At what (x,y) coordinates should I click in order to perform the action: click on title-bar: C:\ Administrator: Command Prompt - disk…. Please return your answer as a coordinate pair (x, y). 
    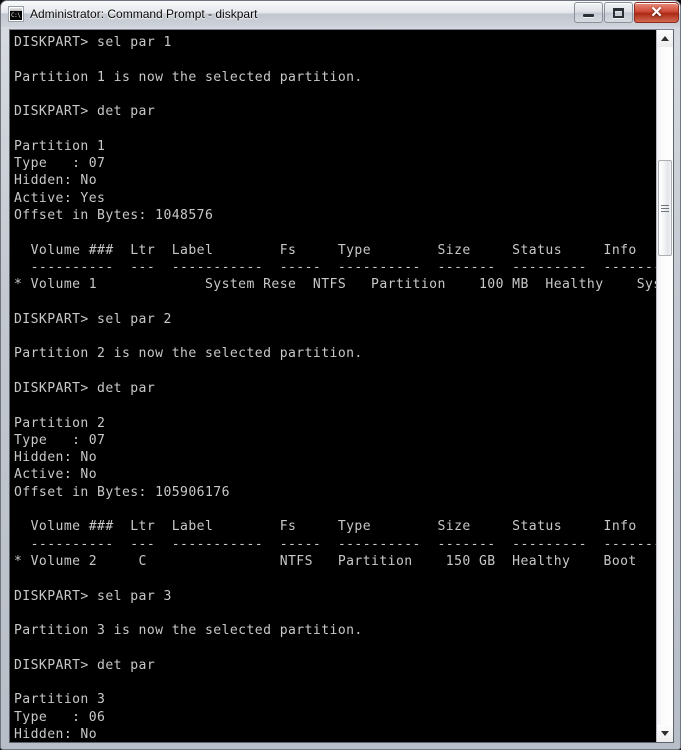
    Looking at the image, I should click on (341, 14).